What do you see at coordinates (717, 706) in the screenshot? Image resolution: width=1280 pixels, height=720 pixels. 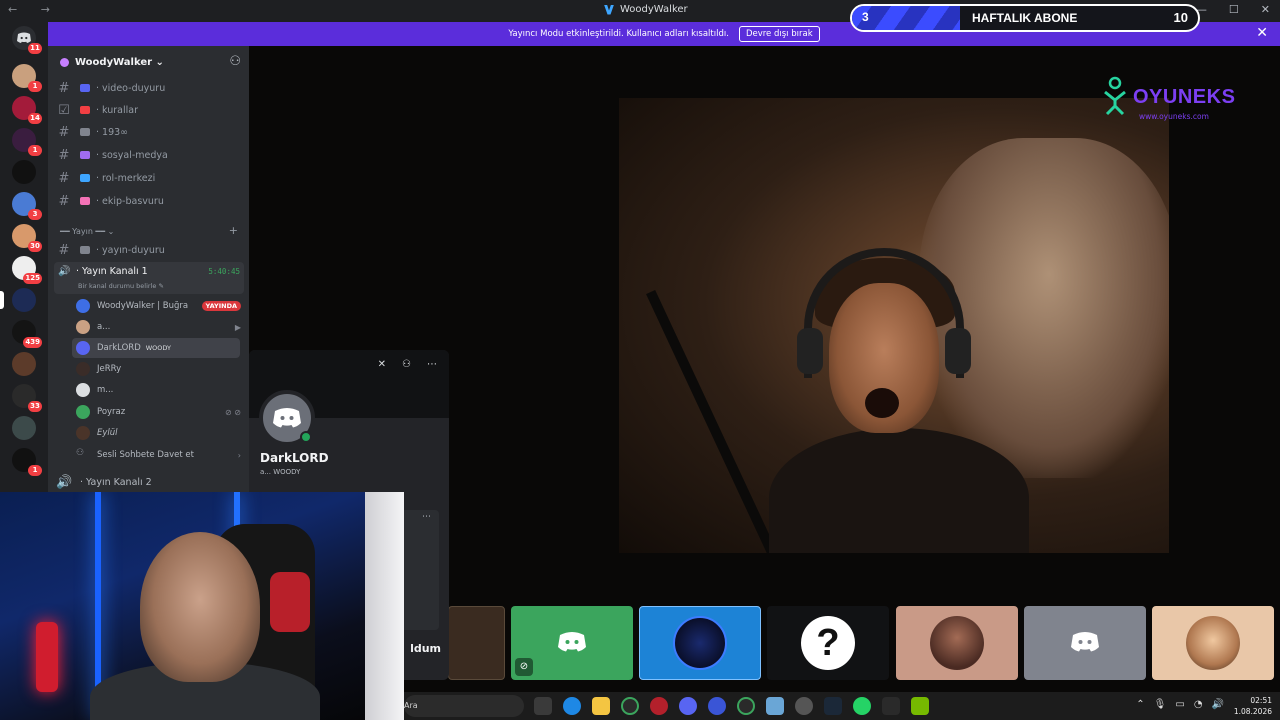 I see `ea-icon` at bounding box center [717, 706].